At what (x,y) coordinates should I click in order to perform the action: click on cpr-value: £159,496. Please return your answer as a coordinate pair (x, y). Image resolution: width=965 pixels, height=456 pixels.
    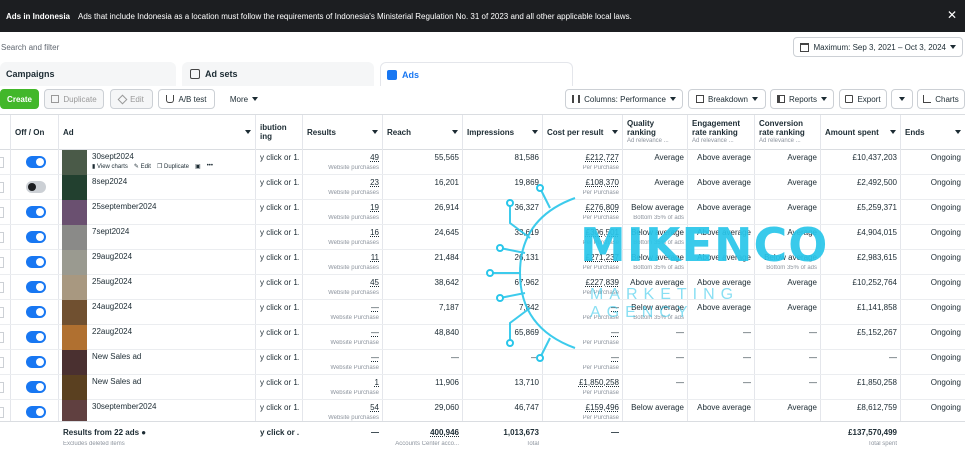
    Looking at the image, I should click on (583, 407).